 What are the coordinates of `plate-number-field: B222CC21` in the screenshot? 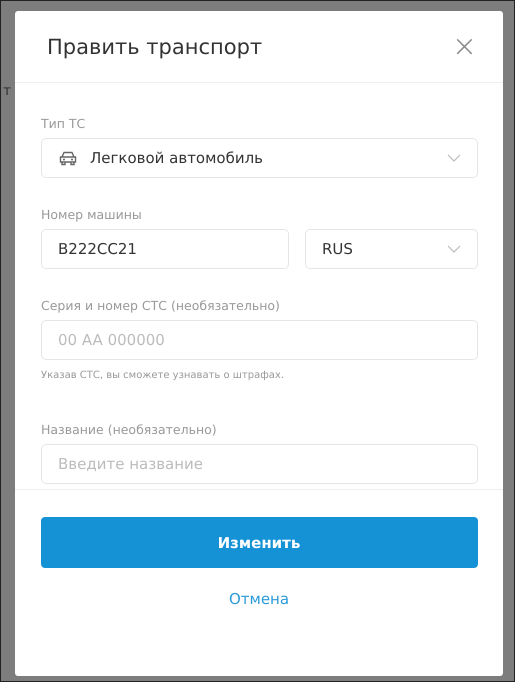 It's located at (165, 249).